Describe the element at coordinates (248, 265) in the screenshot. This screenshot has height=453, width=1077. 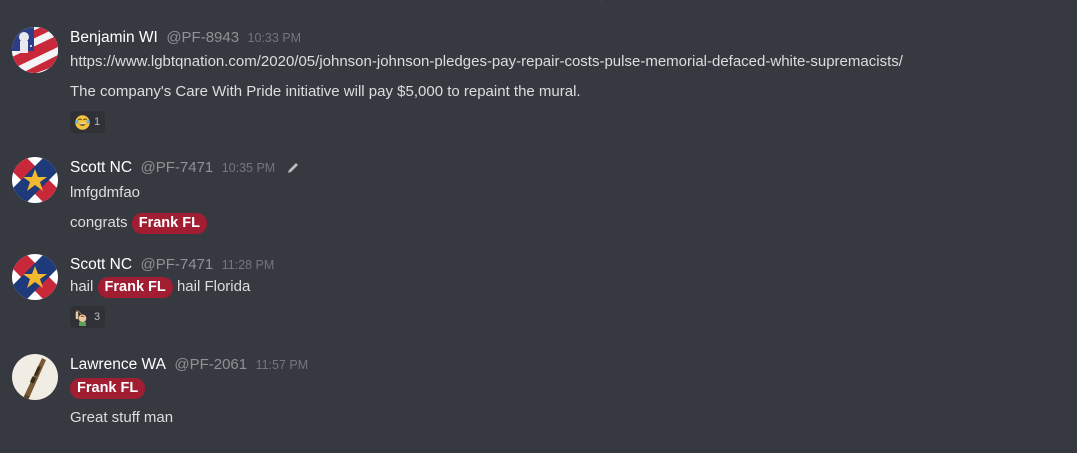
I see `timestamp: 11:28 PM` at that location.